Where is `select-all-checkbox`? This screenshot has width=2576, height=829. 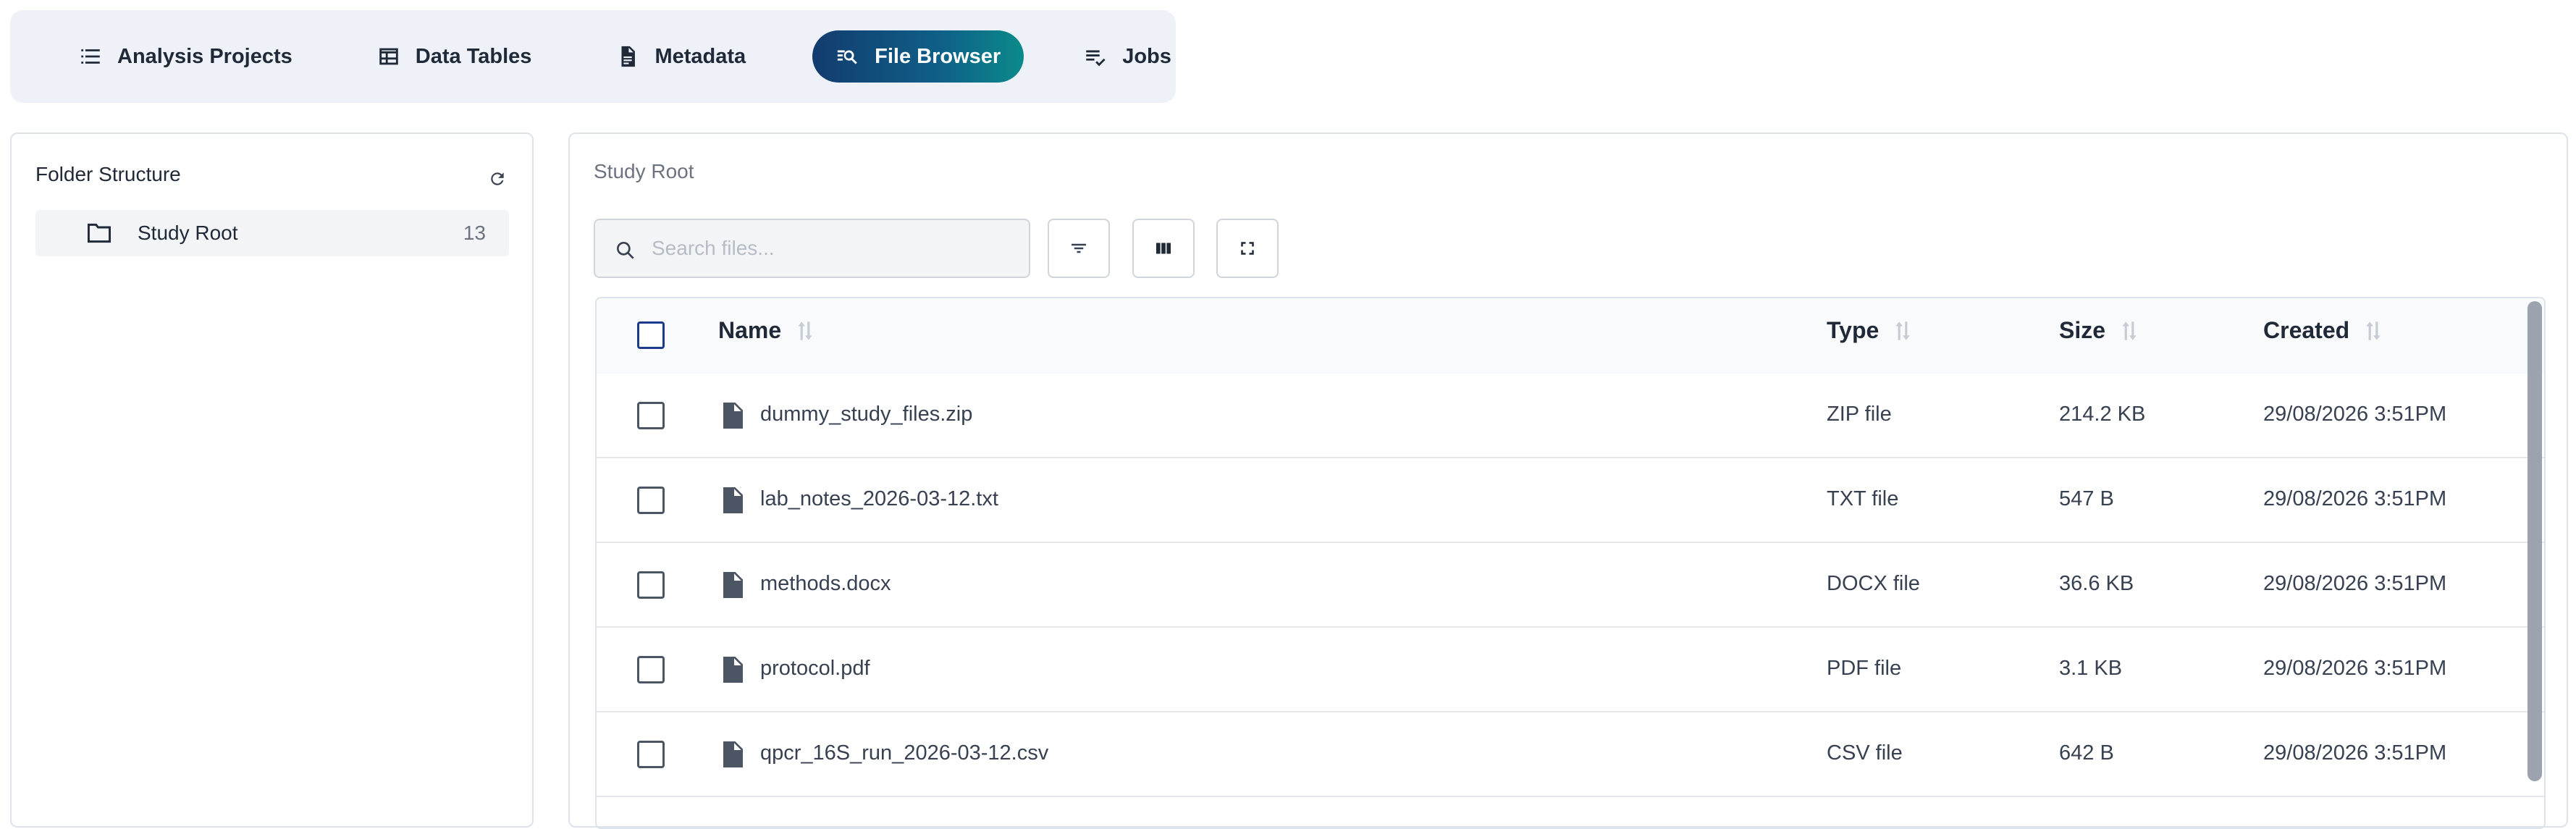 select-all-checkbox is located at coordinates (651, 335).